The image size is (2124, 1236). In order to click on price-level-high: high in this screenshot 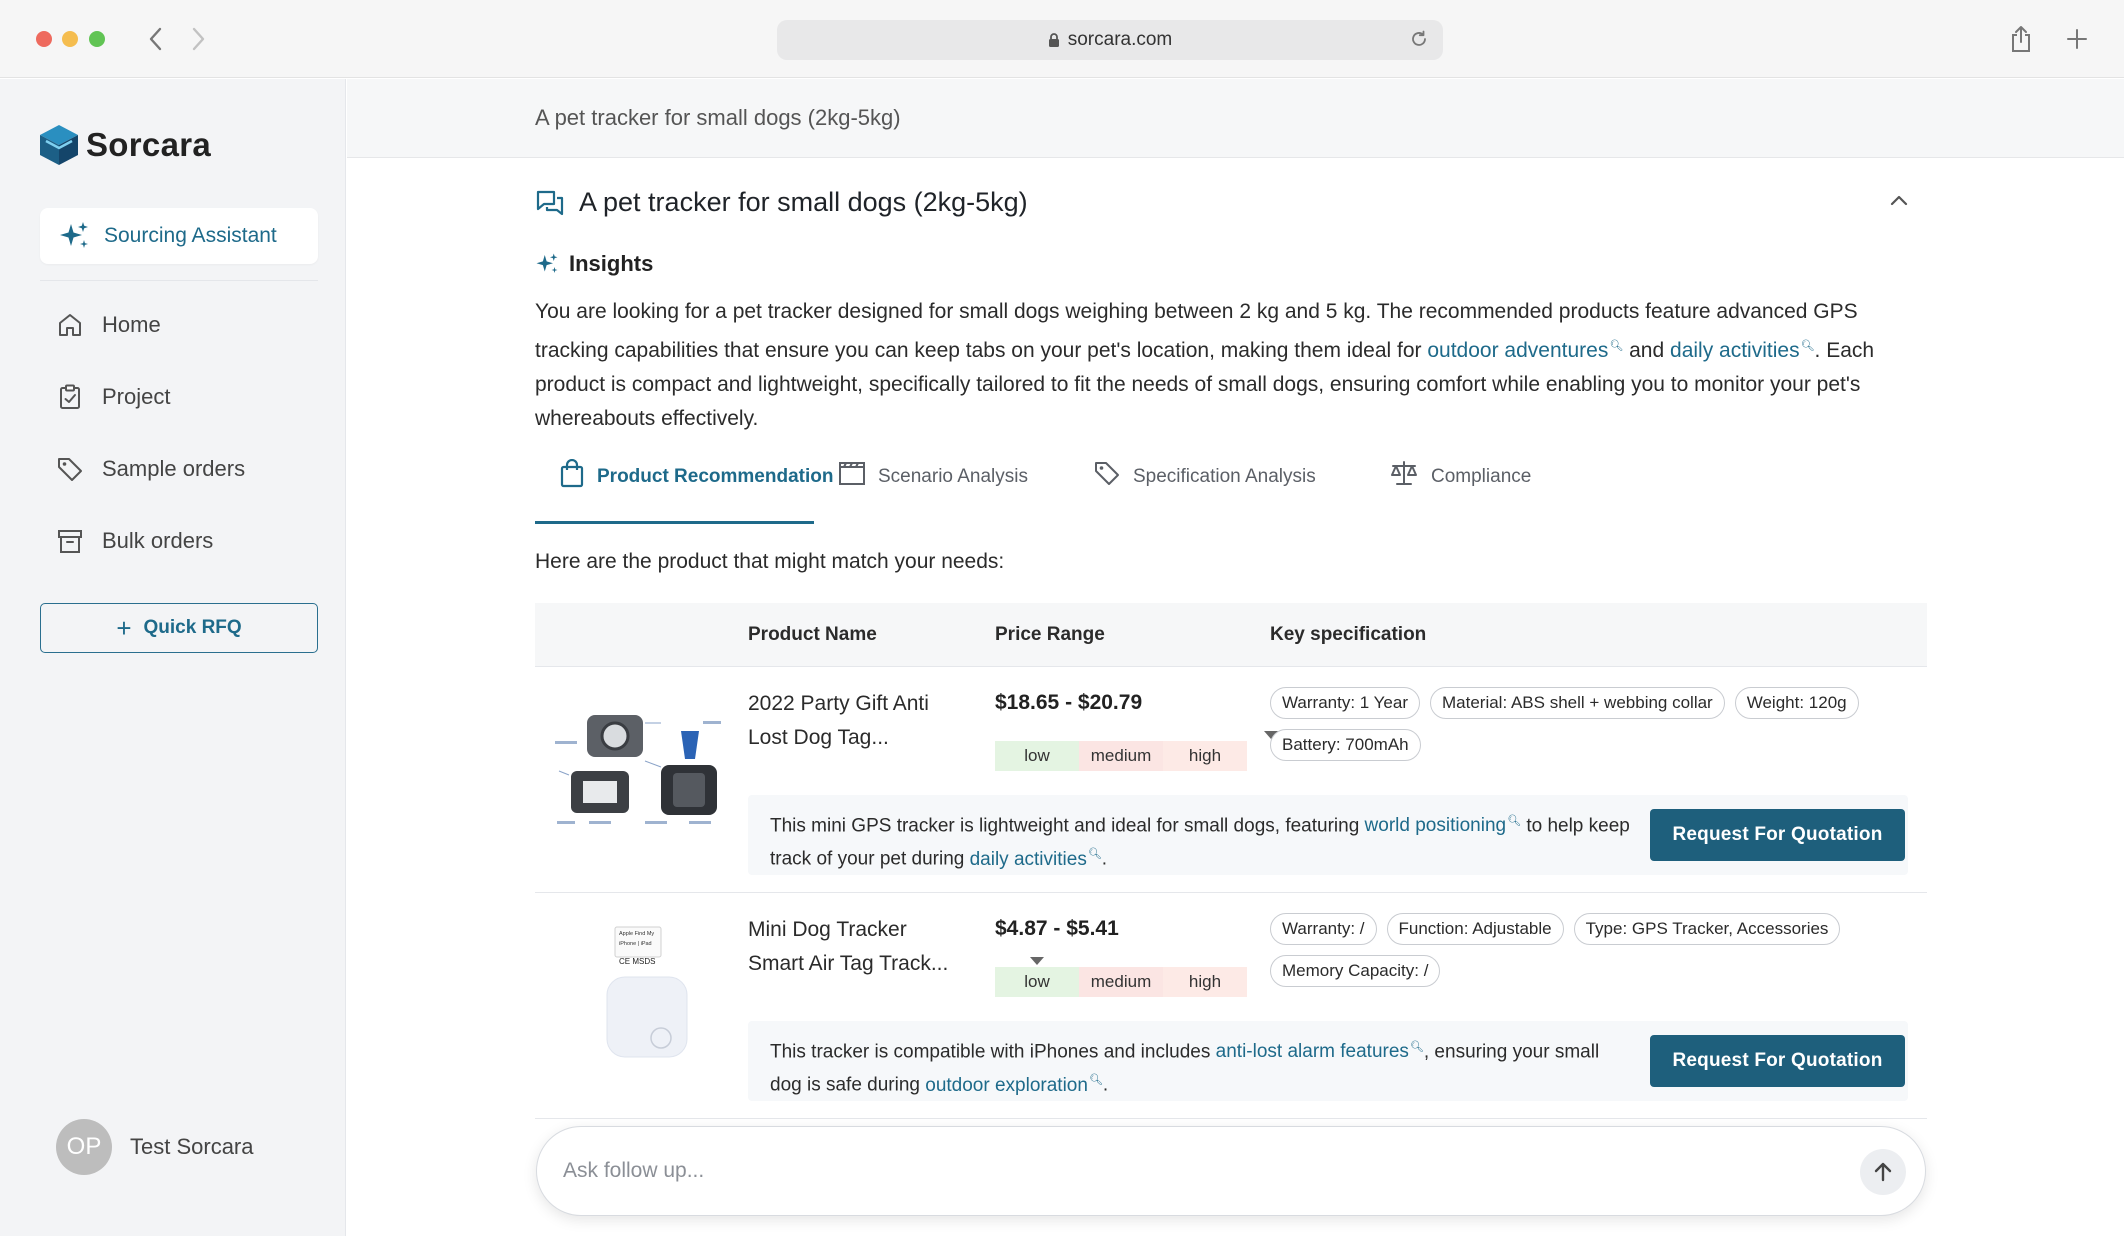, I will do `click(1205, 982)`.